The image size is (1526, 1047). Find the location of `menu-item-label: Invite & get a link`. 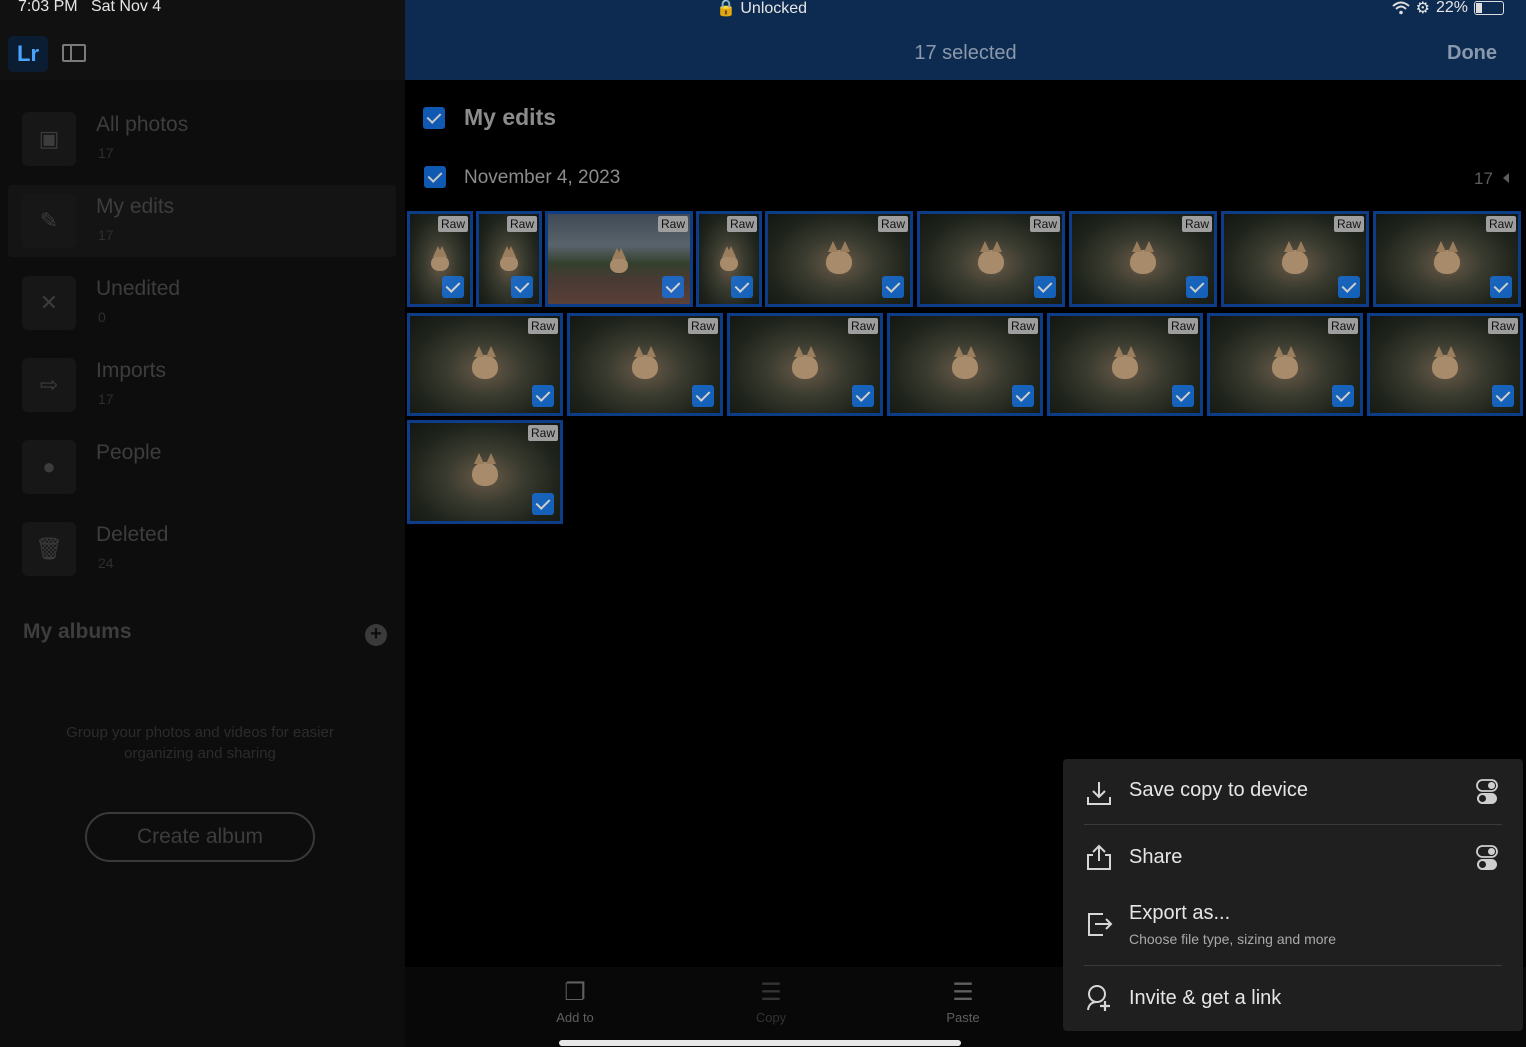

menu-item-label: Invite & get a link is located at coordinates (1205, 998).